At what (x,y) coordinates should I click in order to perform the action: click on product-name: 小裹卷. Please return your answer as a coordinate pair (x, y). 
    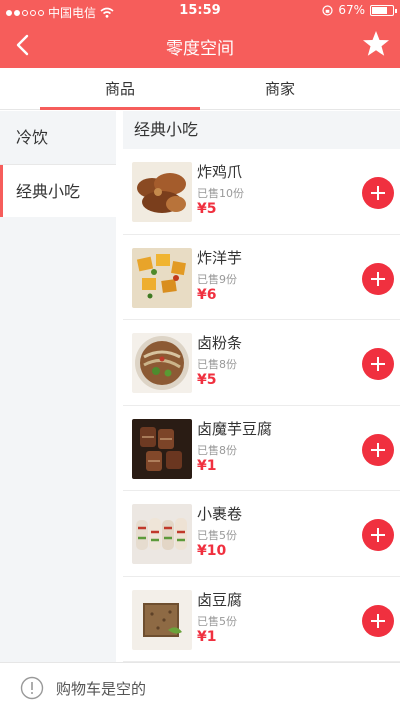
    Looking at the image, I should click on (220, 514).